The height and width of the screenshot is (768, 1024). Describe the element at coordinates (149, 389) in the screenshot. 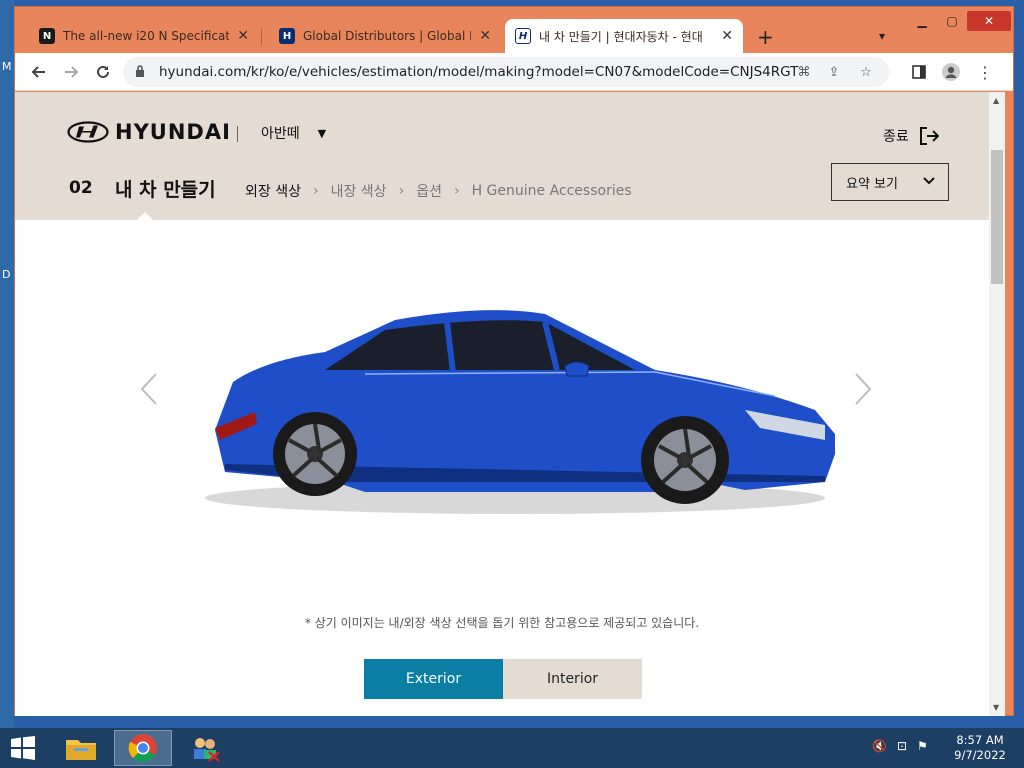

I see `previous-arrow-icon` at that location.